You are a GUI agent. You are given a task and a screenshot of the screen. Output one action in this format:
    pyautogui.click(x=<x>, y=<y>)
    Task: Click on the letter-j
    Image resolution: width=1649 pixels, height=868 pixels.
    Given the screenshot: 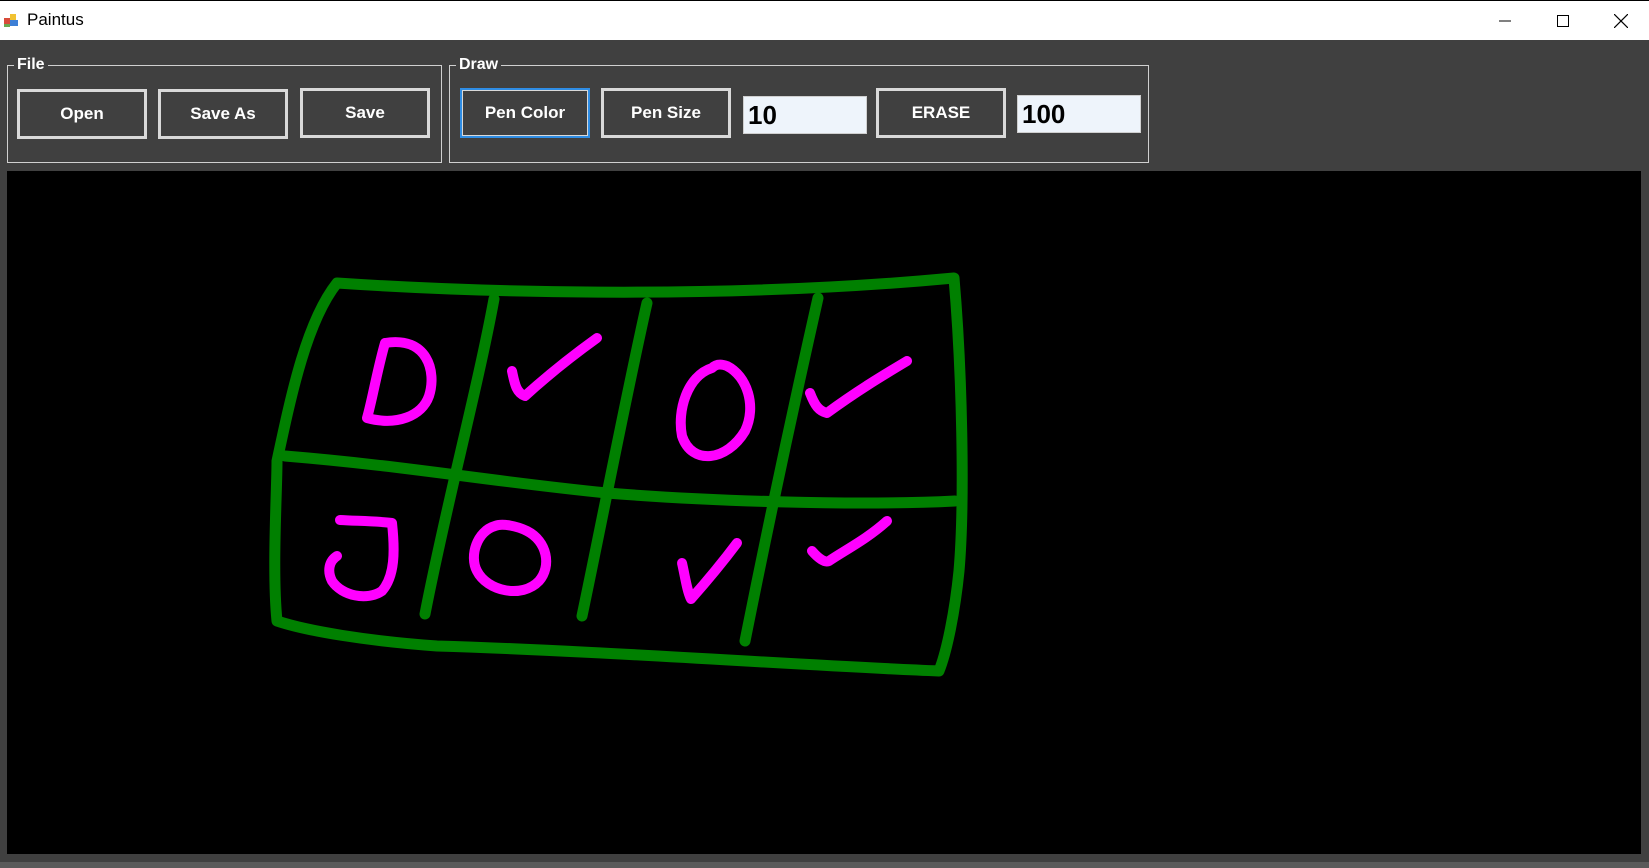 What is the action you would take?
    pyautogui.click(x=361, y=558)
    